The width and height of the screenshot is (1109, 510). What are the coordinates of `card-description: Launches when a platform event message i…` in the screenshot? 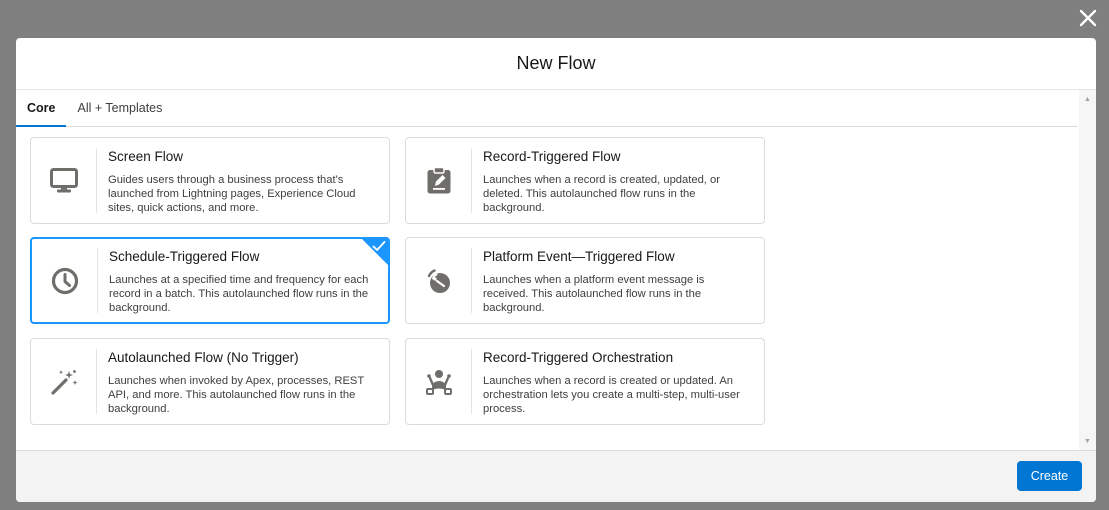 It's located at (594, 294).